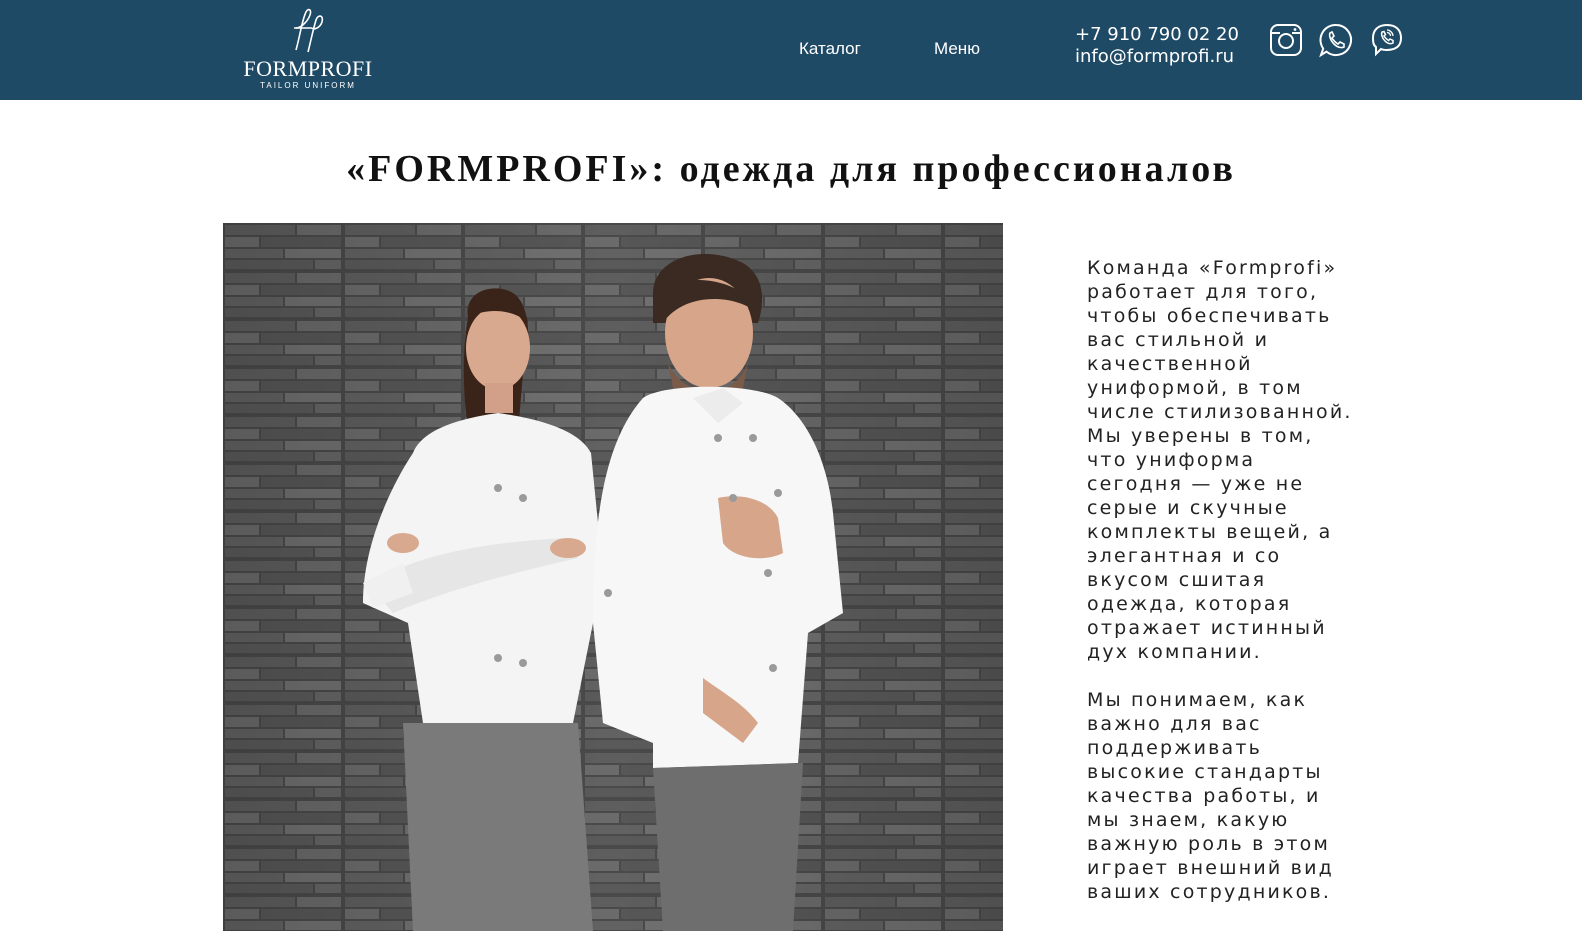  I want to click on logo: FORMPROFI TAILOR UNIFORM, so click(308, 50).